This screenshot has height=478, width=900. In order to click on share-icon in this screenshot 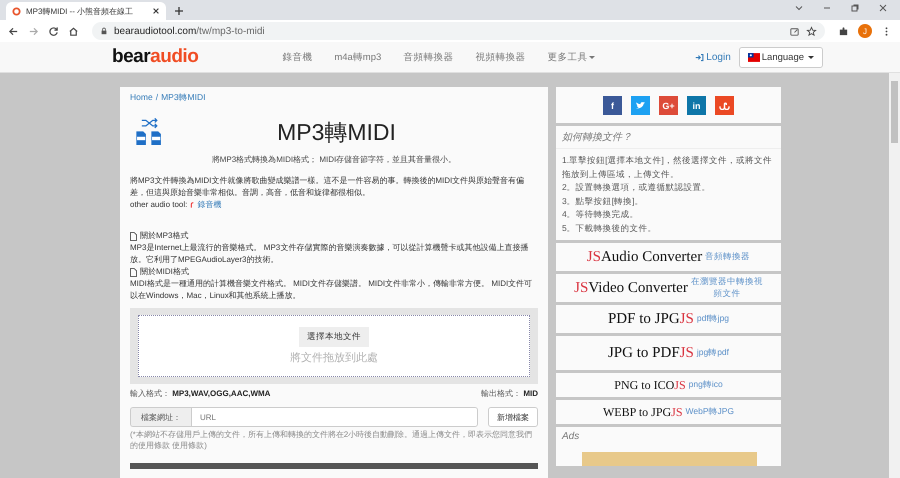, I will do `click(794, 31)`.